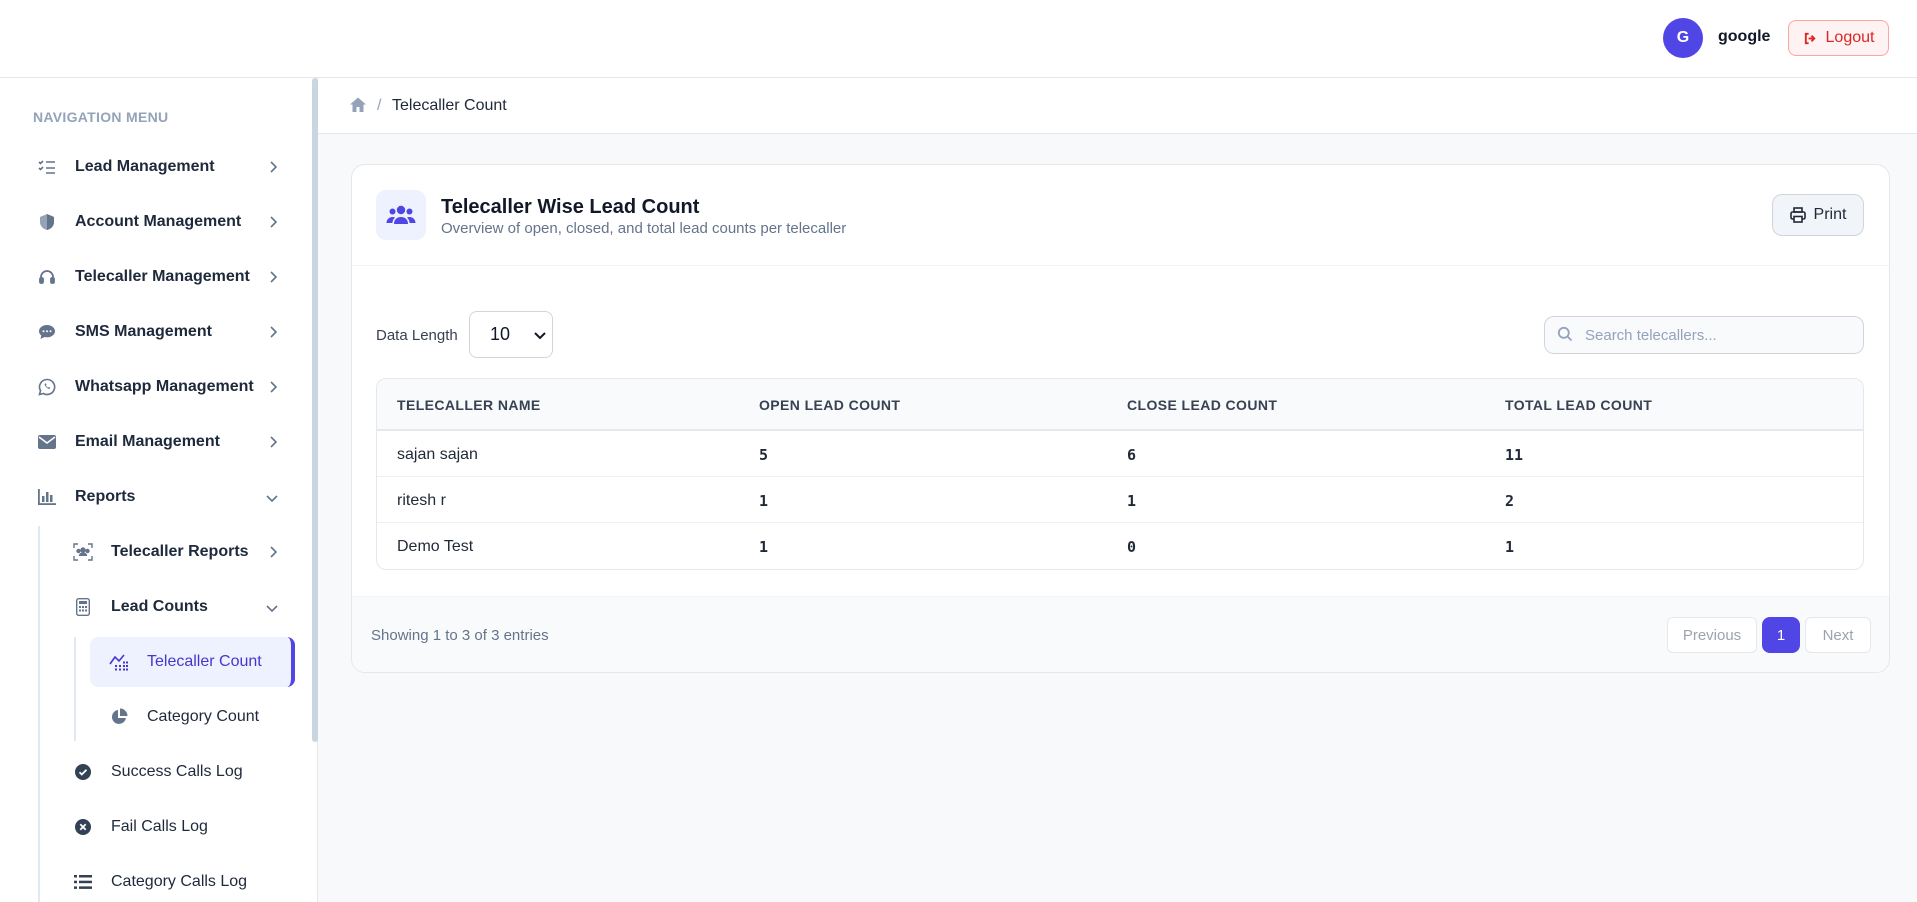  Describe the element at coordinates (147, 441) in the screenshot. I see `sidebar-item-label: Email Management` at that location.